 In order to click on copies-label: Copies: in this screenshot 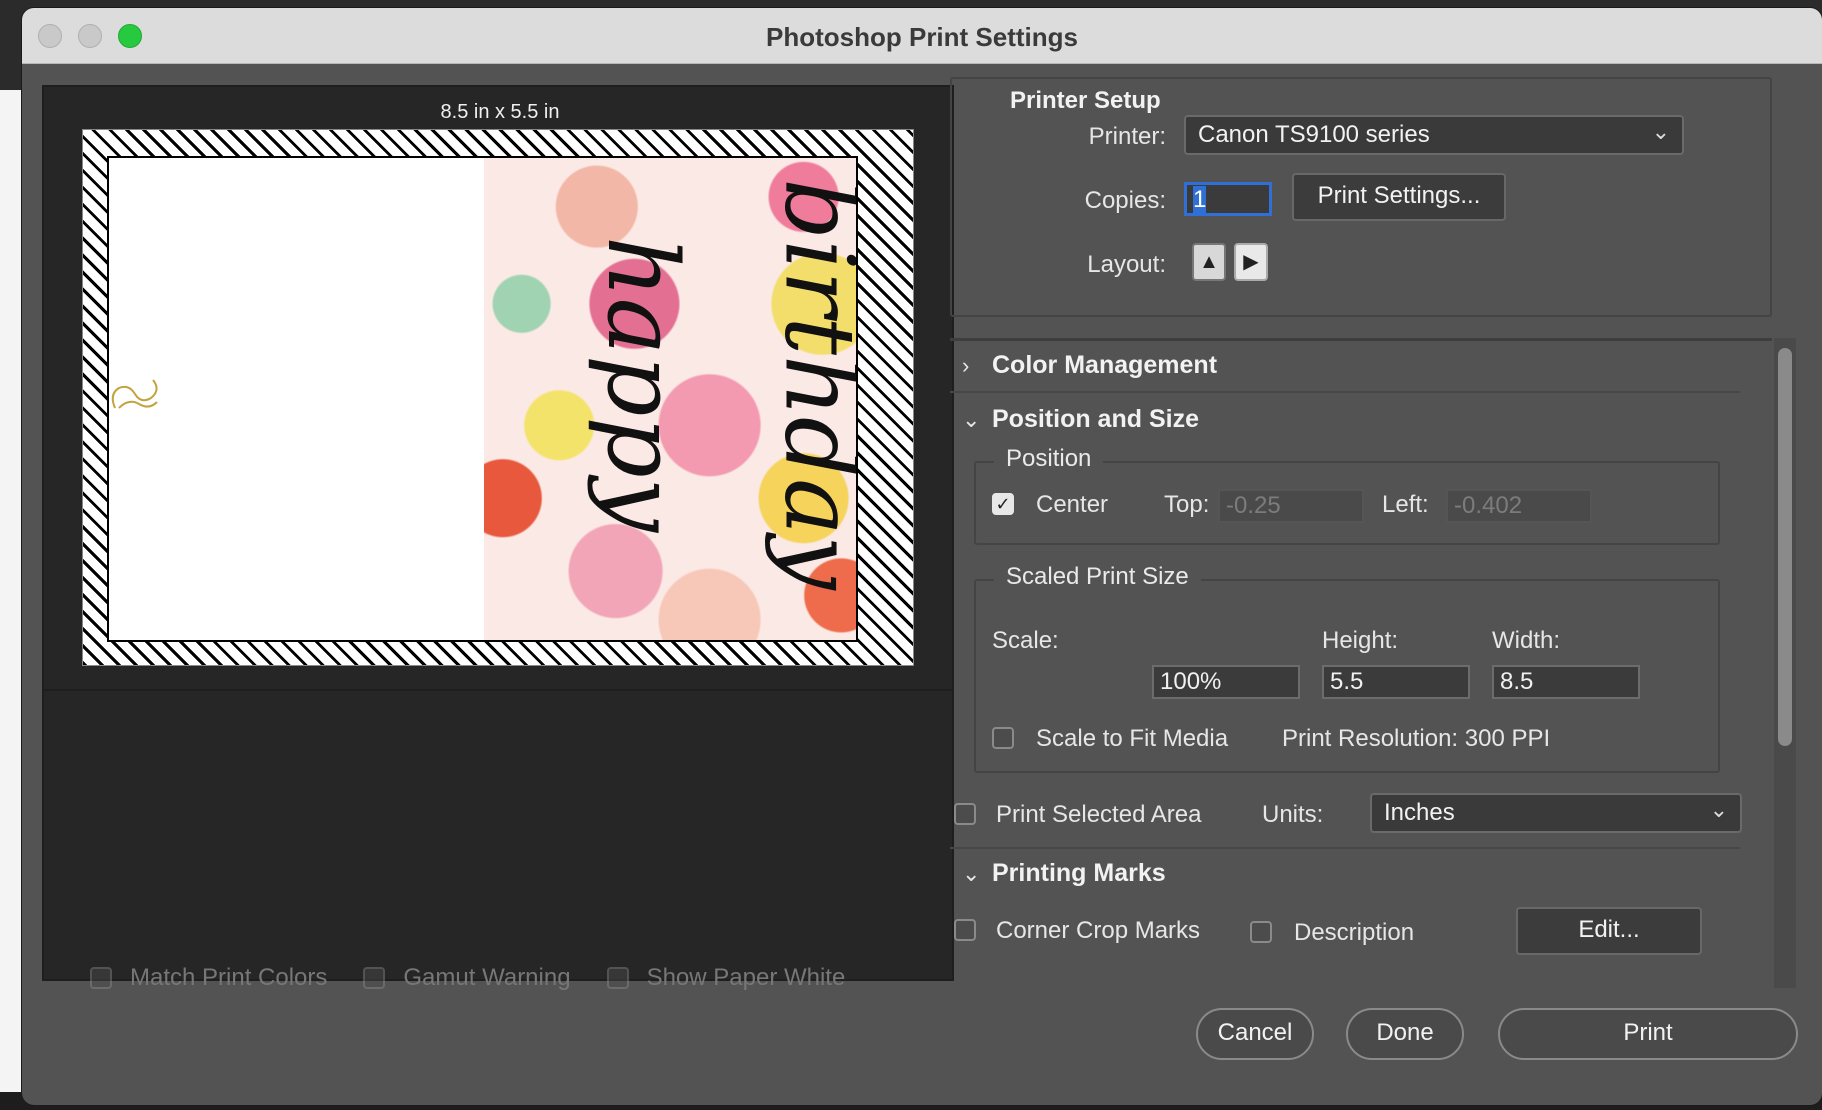, I will do `click(1125, 200)`.